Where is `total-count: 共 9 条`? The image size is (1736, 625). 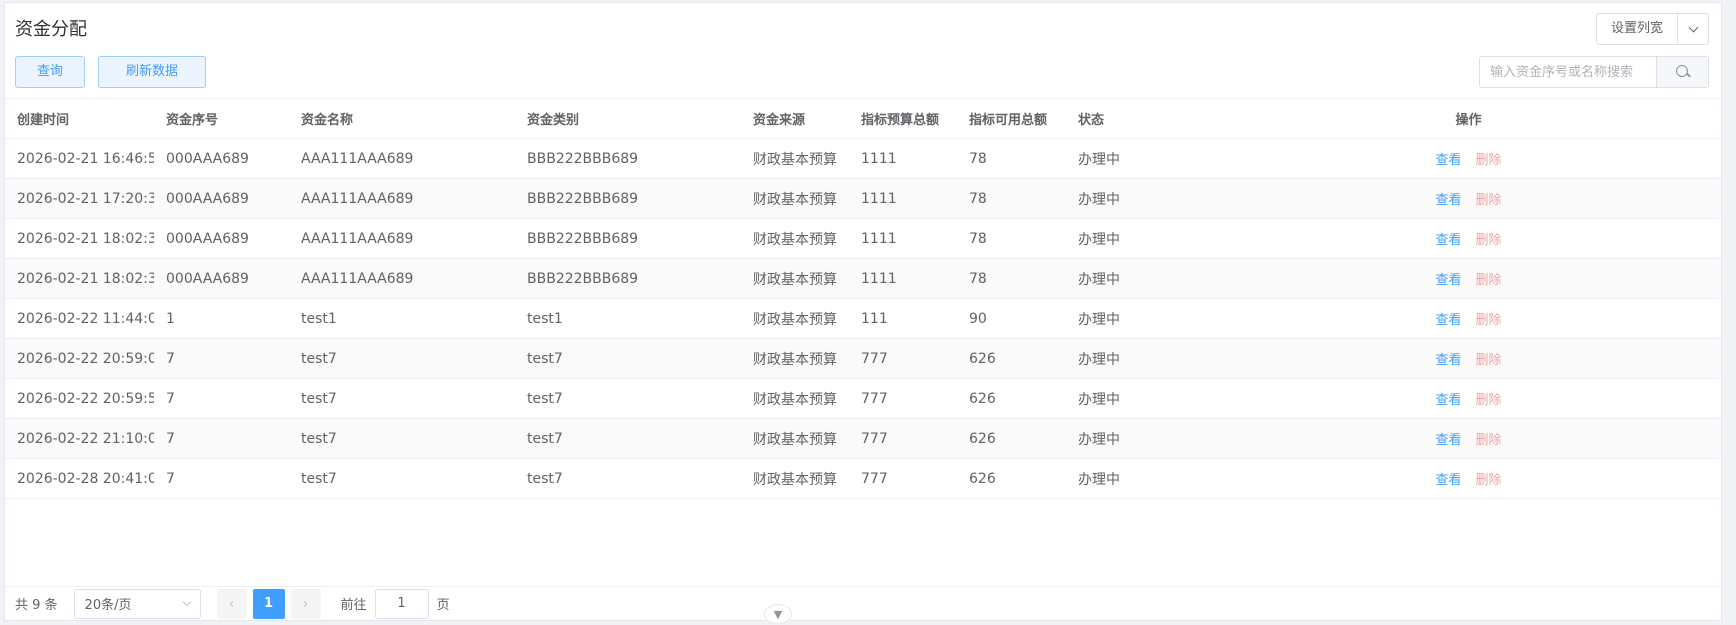 total-count: 共 9 条 is located at coordinates (36, 605).